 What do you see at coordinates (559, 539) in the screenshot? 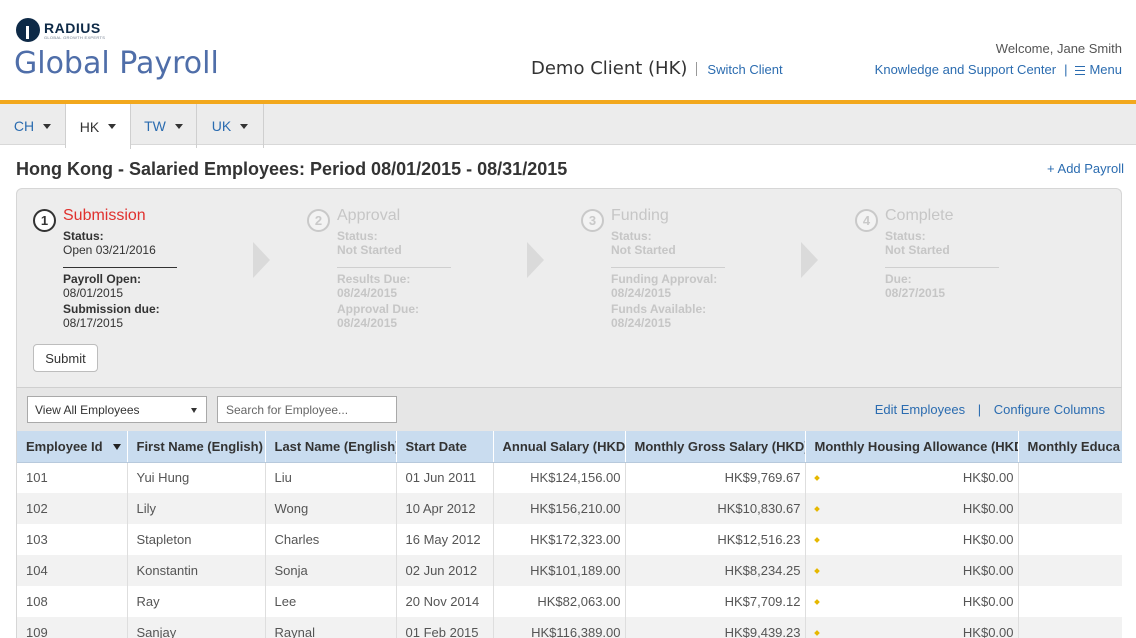
I see `annual-salary-cell: HK$172,323.00` at bounding box center [559, 539].